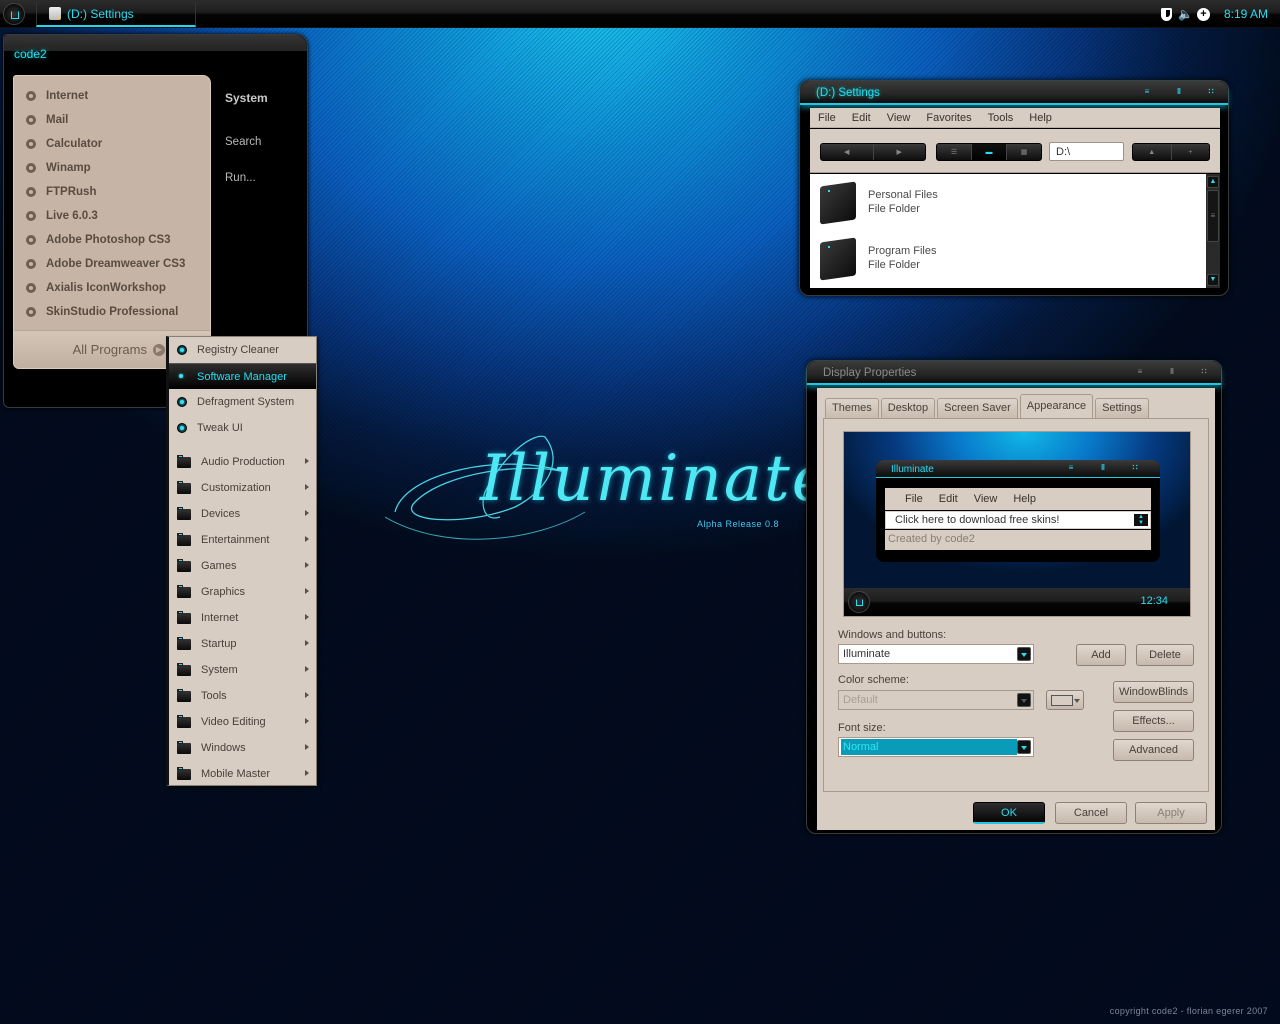  Describe the element at coordinates (242, 514) in the screenshot. I see `submenu-folder-item: Devices` at that location.